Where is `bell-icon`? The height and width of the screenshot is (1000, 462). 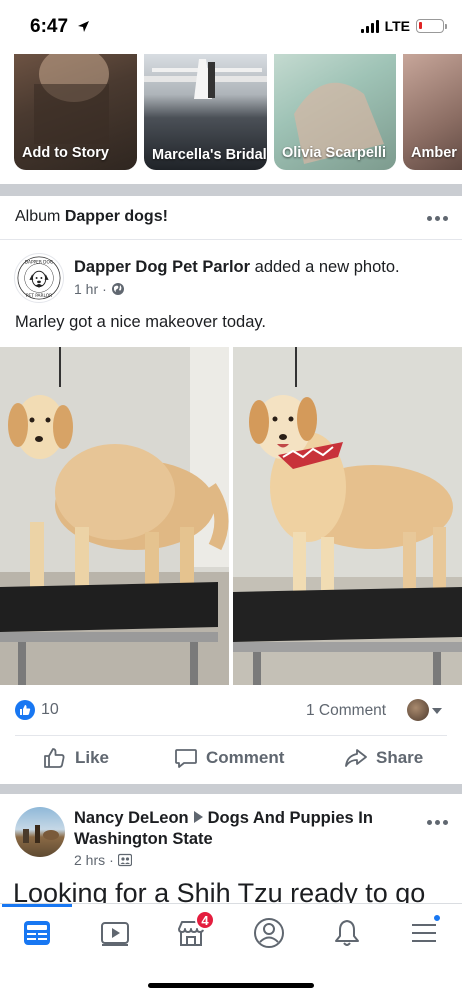 bell-icon is located at coordinates (347, 933).